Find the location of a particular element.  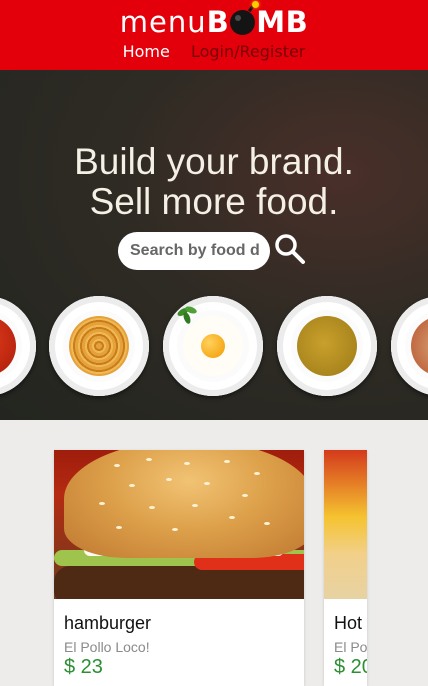

search-icon is located at coordinates (290, 249).